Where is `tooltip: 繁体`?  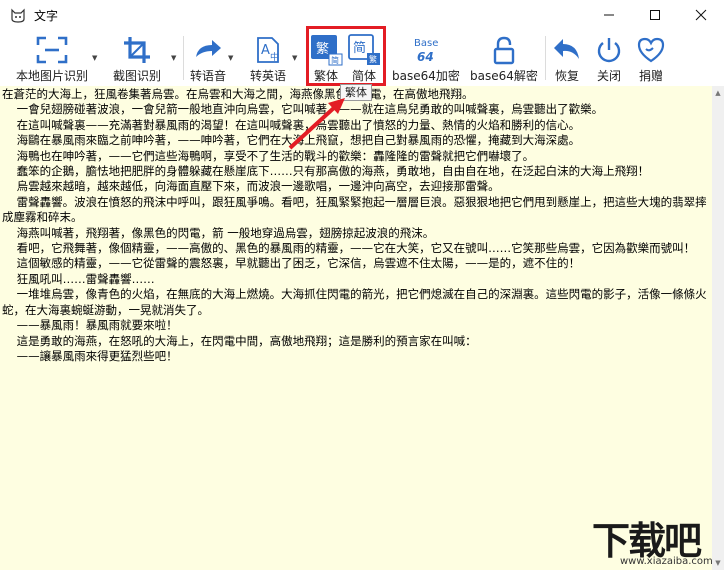
tooltip: 繁体 is located at coordinates (356, 92).